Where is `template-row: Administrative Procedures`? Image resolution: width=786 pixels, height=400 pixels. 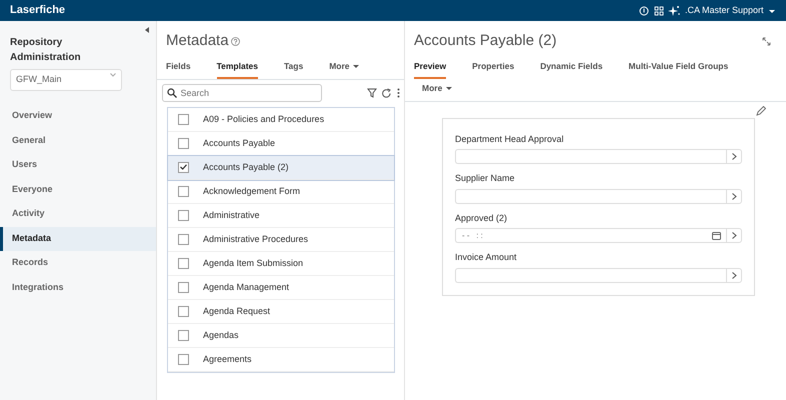
template-row: Administrative Procedures is located at coordinates (281, 240).